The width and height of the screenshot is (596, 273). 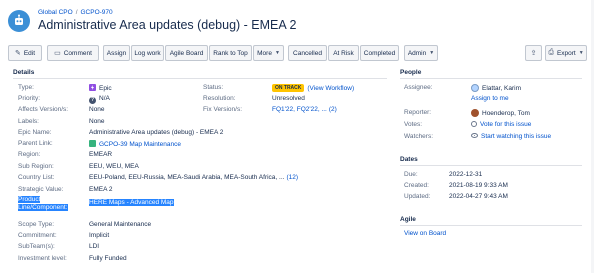 I want to click on comment-button: ▭ Comment, so click(x=73, y=53).